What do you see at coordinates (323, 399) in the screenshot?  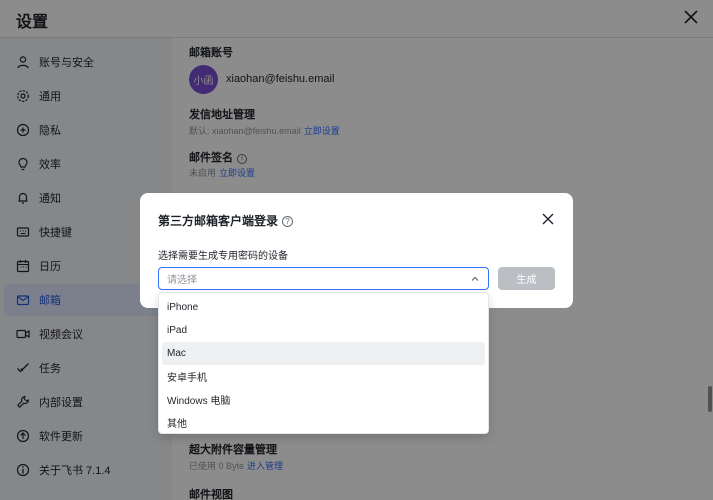 I see `device-option-windows: Windows 电脑` at bounding box center [323, 399].